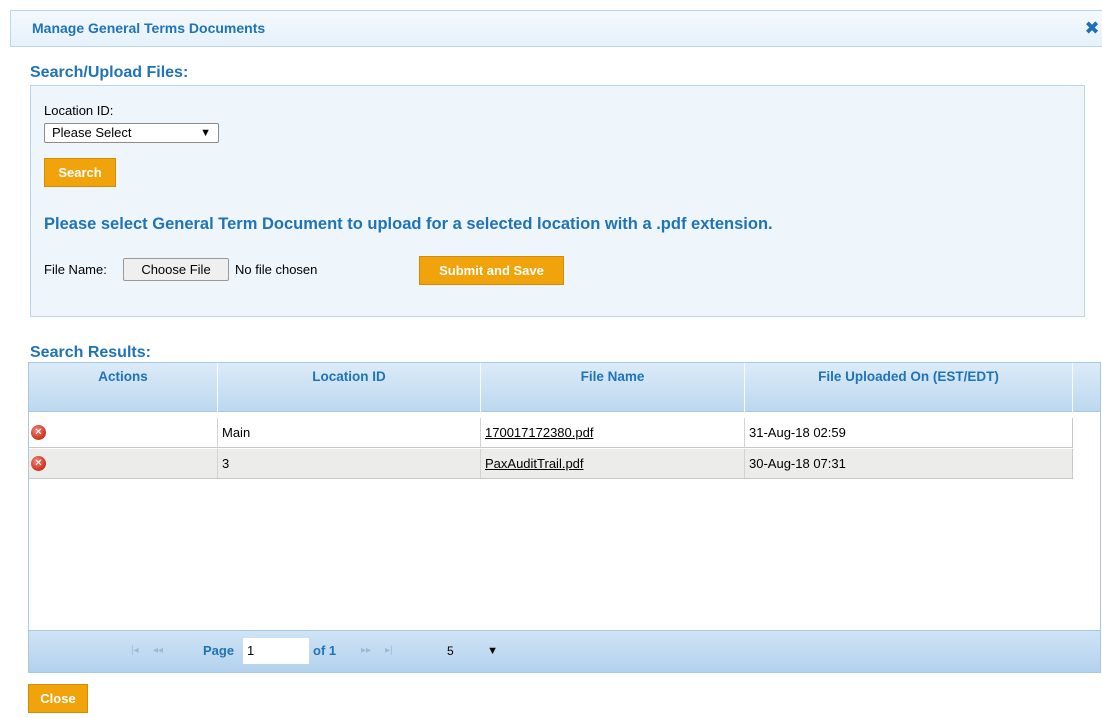 This screenshot has height=718, width=1102. I want to click on file-link: PaxAuditTrail.pdf, so click(534, 463).